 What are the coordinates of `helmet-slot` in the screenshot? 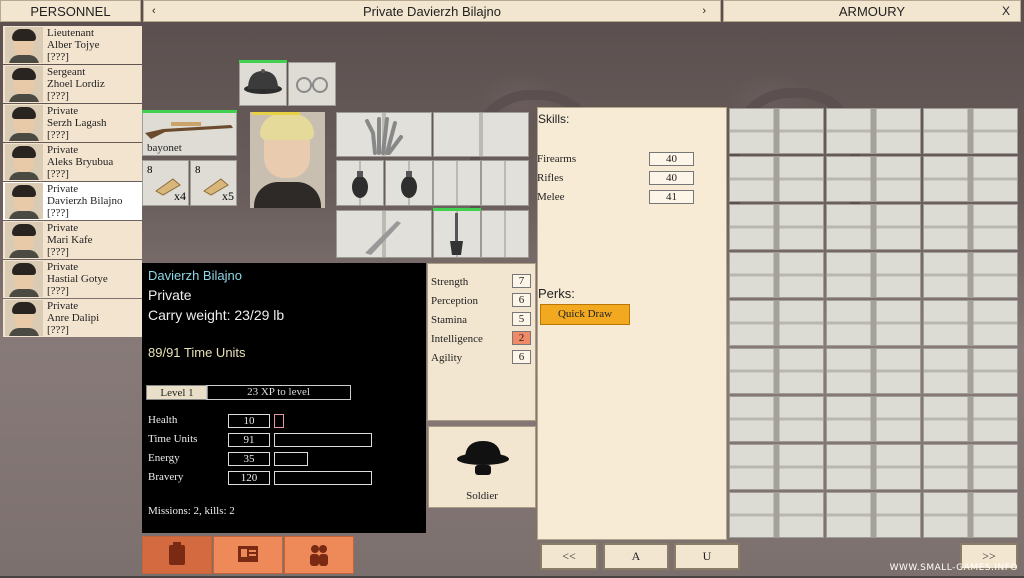 It's located at (263, 84).